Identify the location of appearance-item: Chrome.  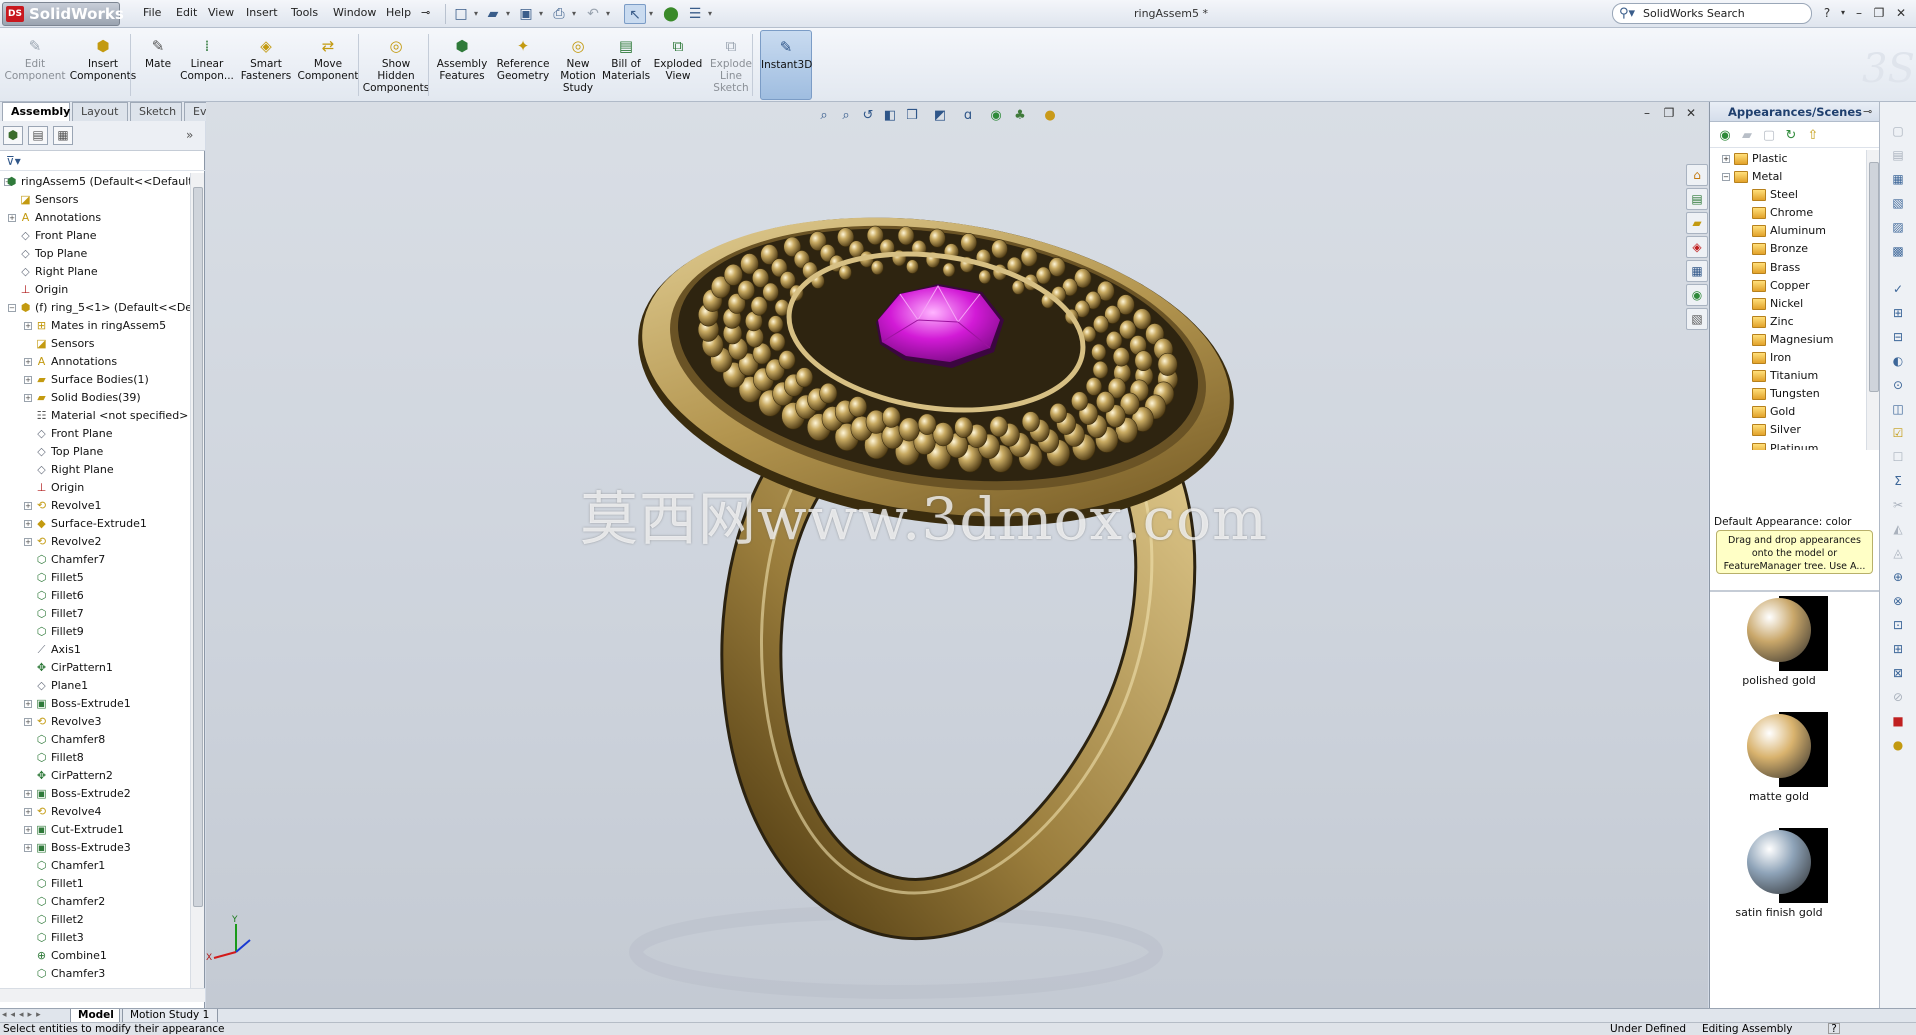
(1788, 213).